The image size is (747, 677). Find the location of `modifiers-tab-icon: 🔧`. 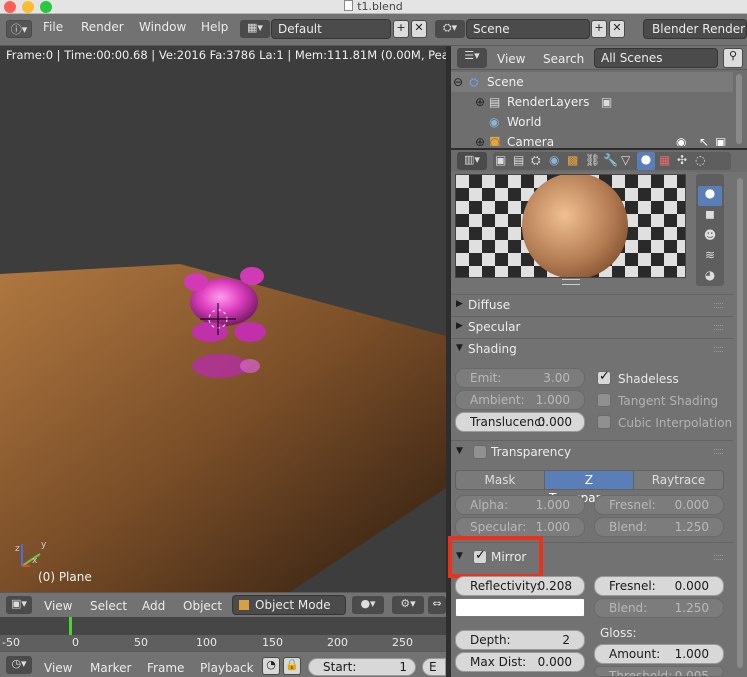

modifiers-tab-icon: 🔧 is located at coordinates (610, 160).